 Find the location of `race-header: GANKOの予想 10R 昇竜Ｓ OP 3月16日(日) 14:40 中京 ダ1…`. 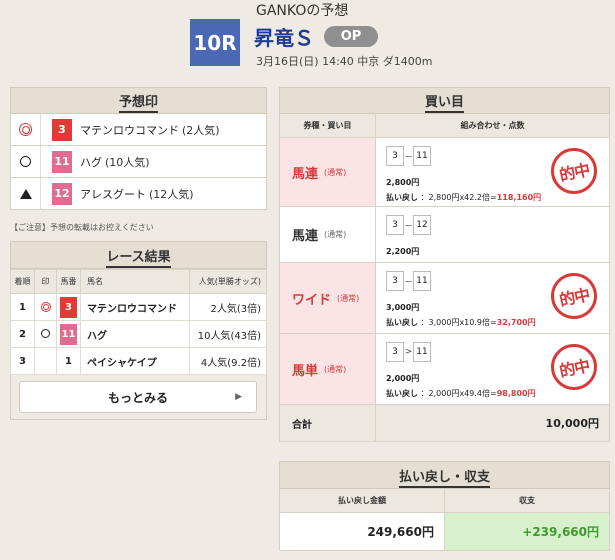

race-header: GANKOの予想 10R 昇竜Ｓ OP 3月16日(日) 14:40 中京 ダ1… is located at coordinates (307, 40).